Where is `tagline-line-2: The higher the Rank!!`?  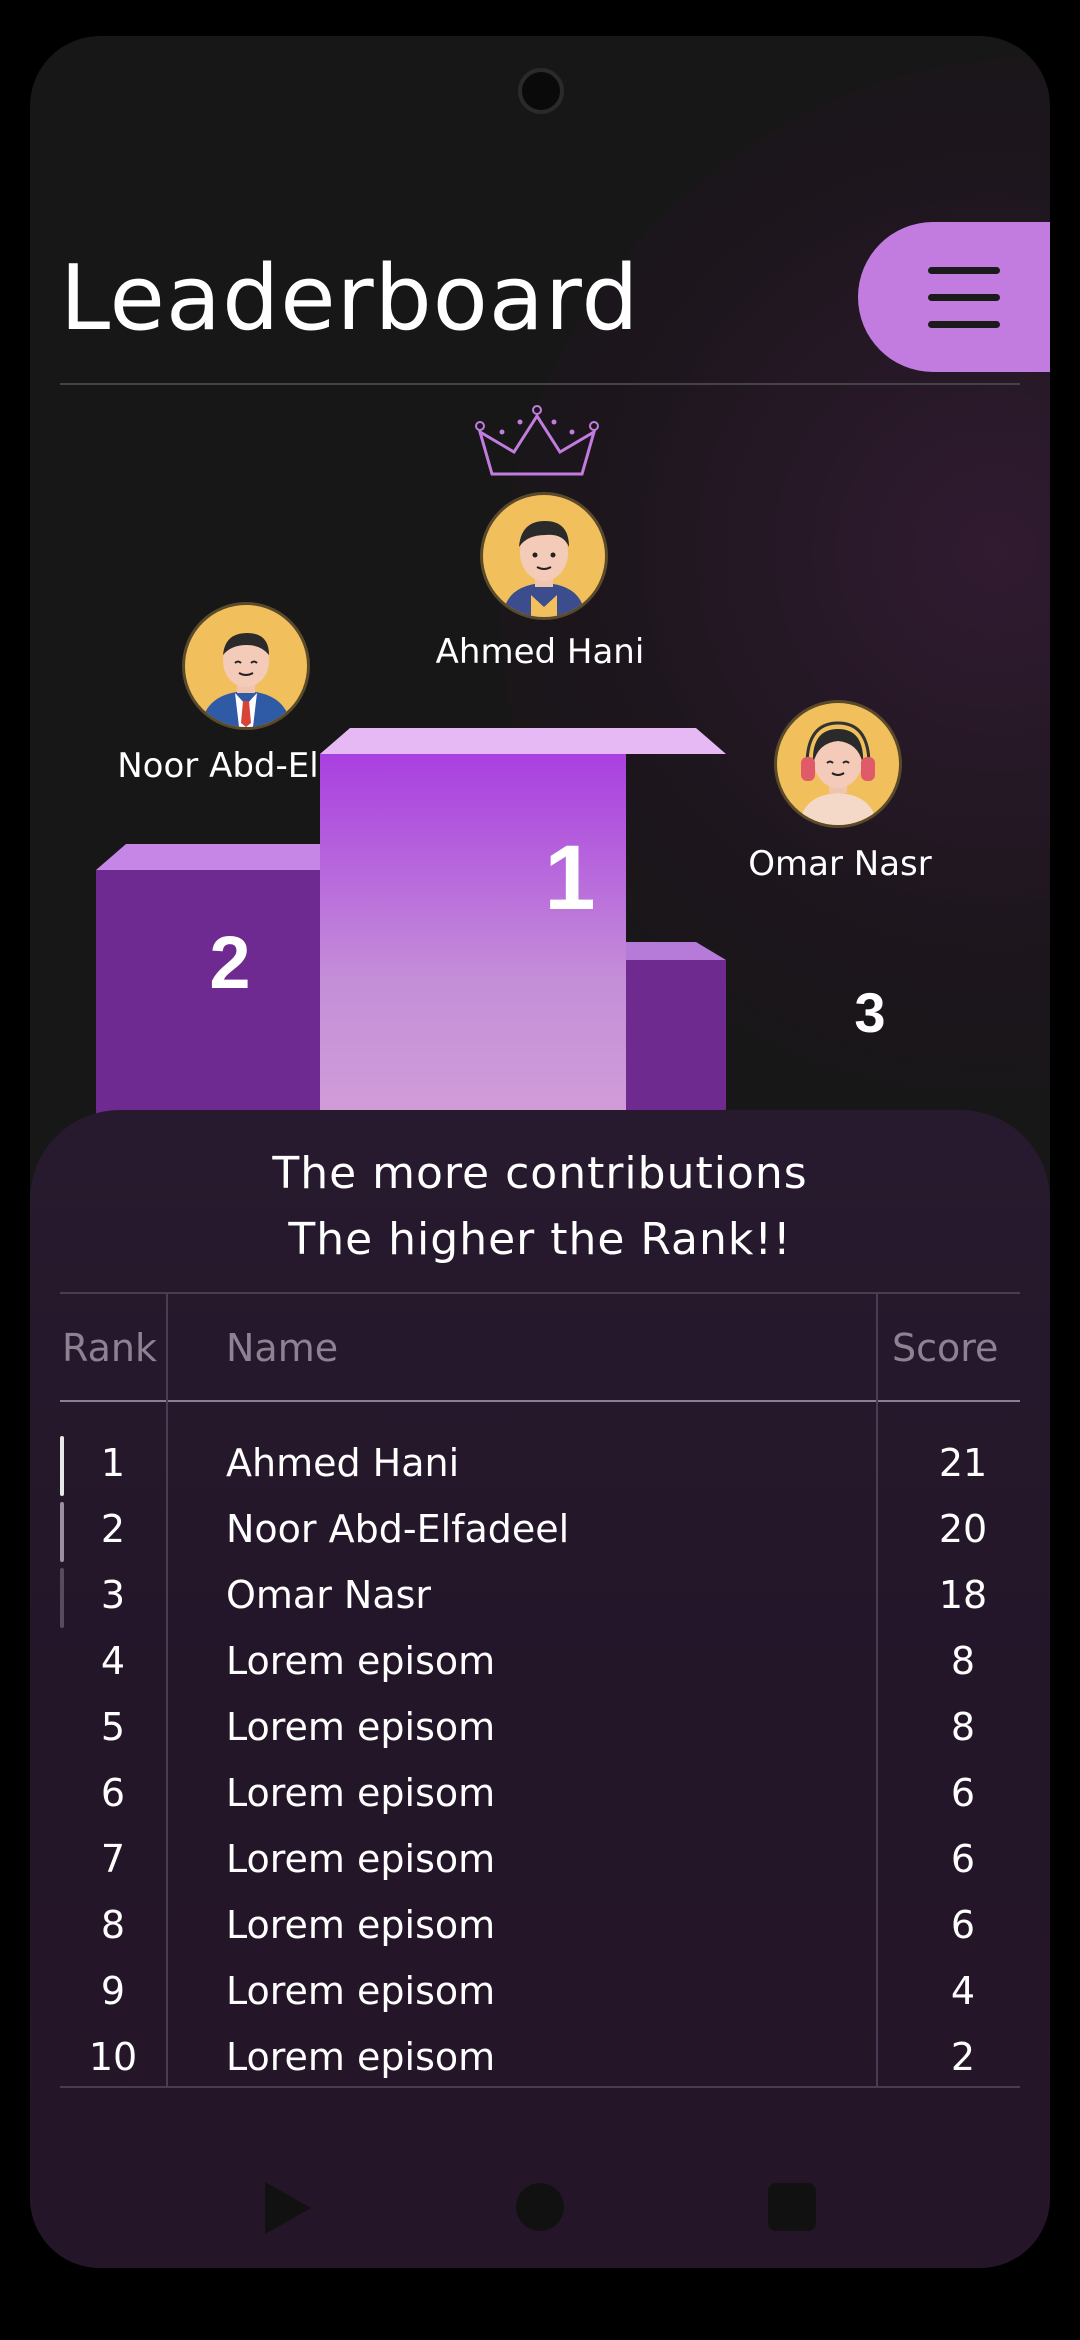 tagline-line-2: The higher the Rank!! is located at coordinates (540, 1239).